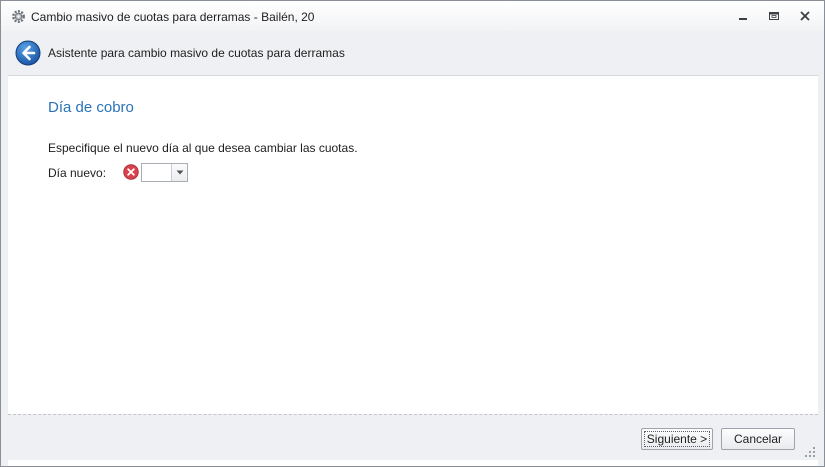 The width and height of the screenshot is (825, 467). What do you see at coordinates (677, 439) in the screenshot?
I see `next-button: Siguiente >` at bounding box center [677, 439].